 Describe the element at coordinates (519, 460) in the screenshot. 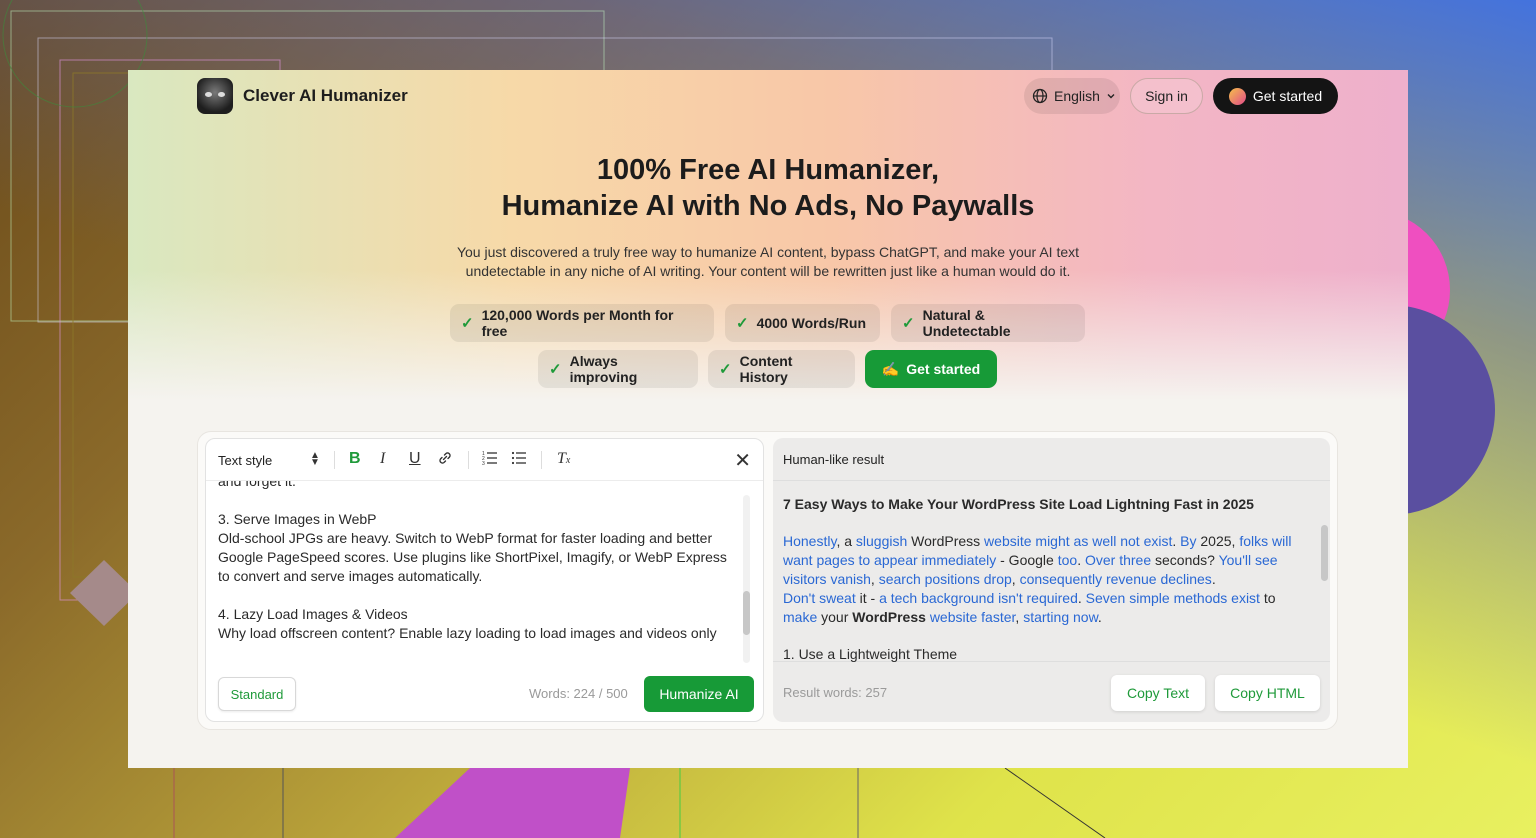

I see `bullet-list-icon` at that location.